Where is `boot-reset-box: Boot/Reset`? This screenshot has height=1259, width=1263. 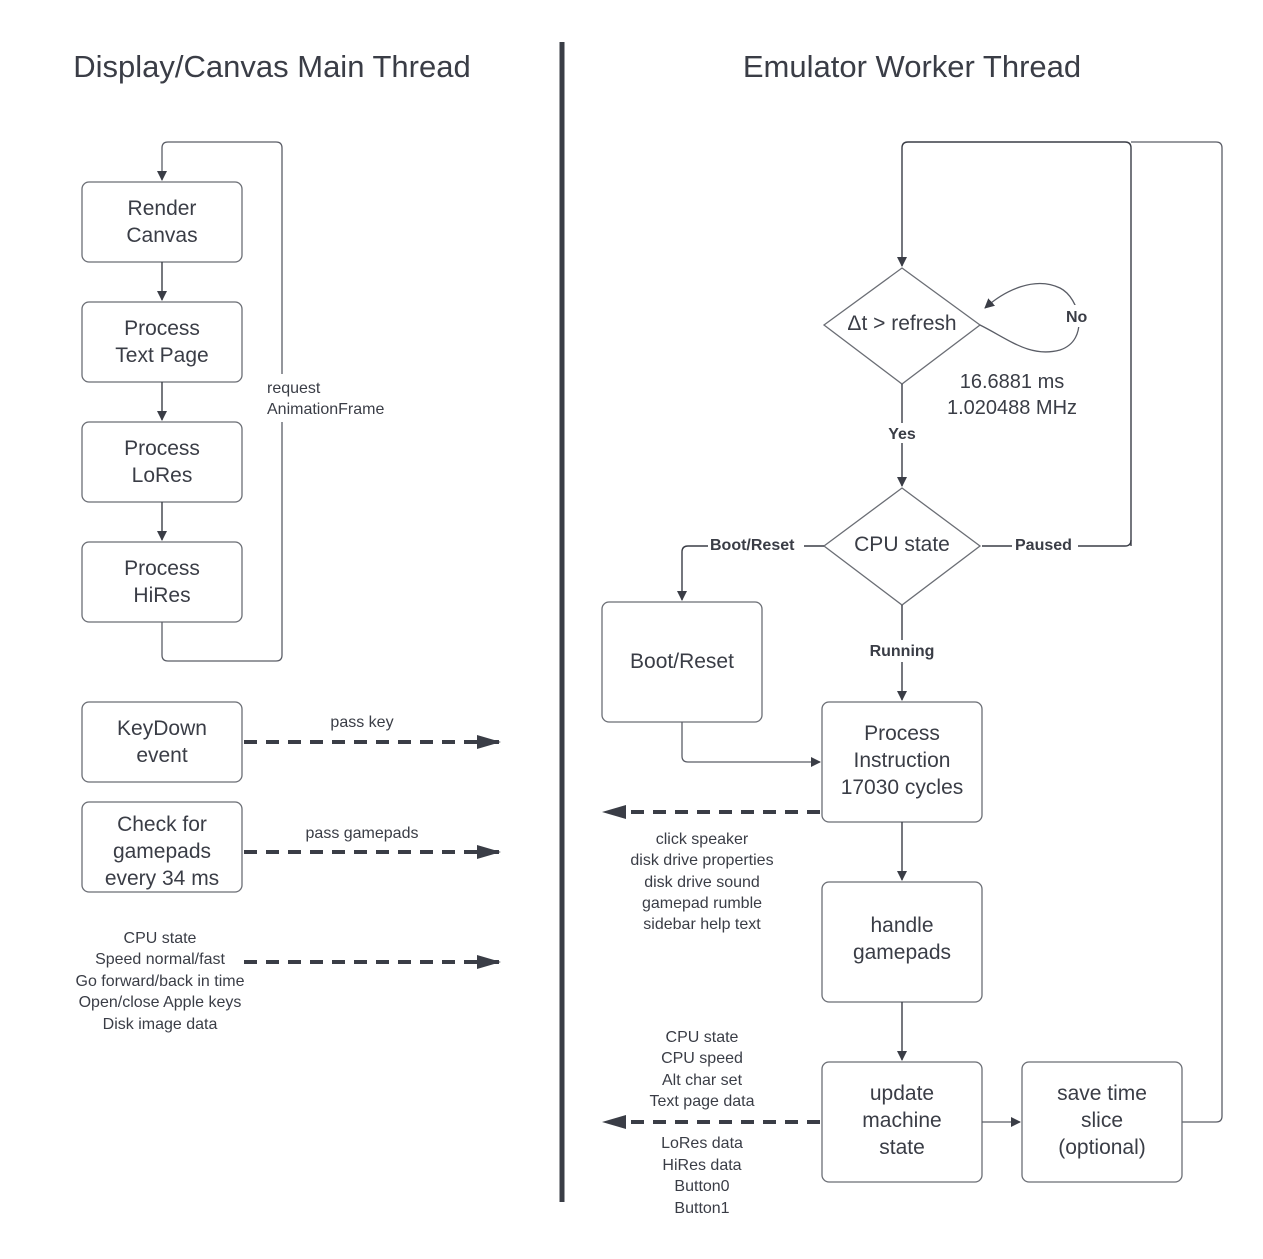 boot-reset-box: Boot/Reset is located at coordinates (682, 662).